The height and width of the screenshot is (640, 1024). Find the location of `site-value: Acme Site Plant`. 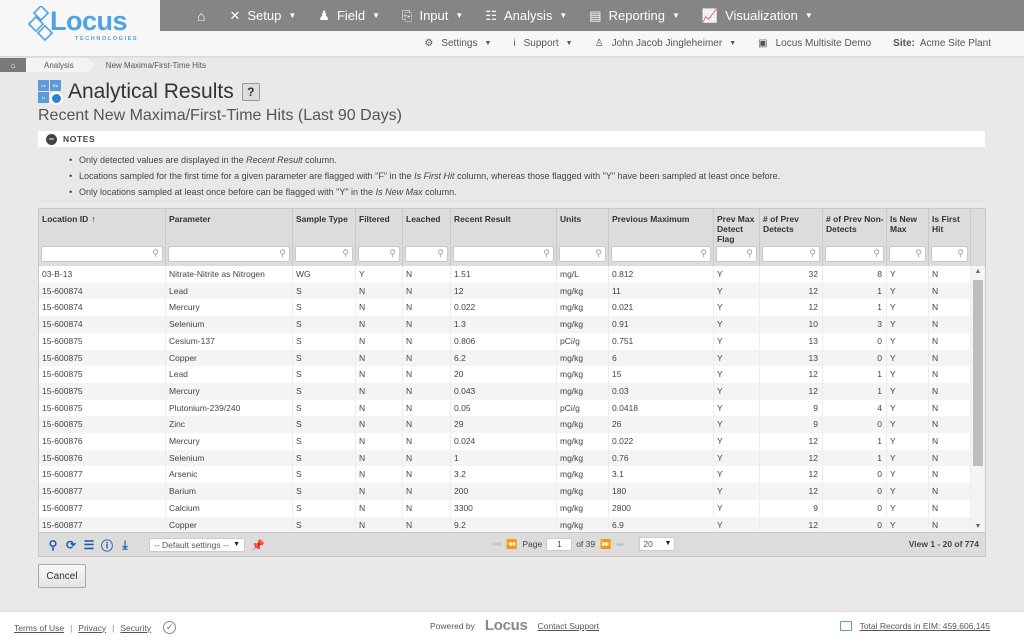

site-value: Acme Site Plant is located at coordinates (955, 43).